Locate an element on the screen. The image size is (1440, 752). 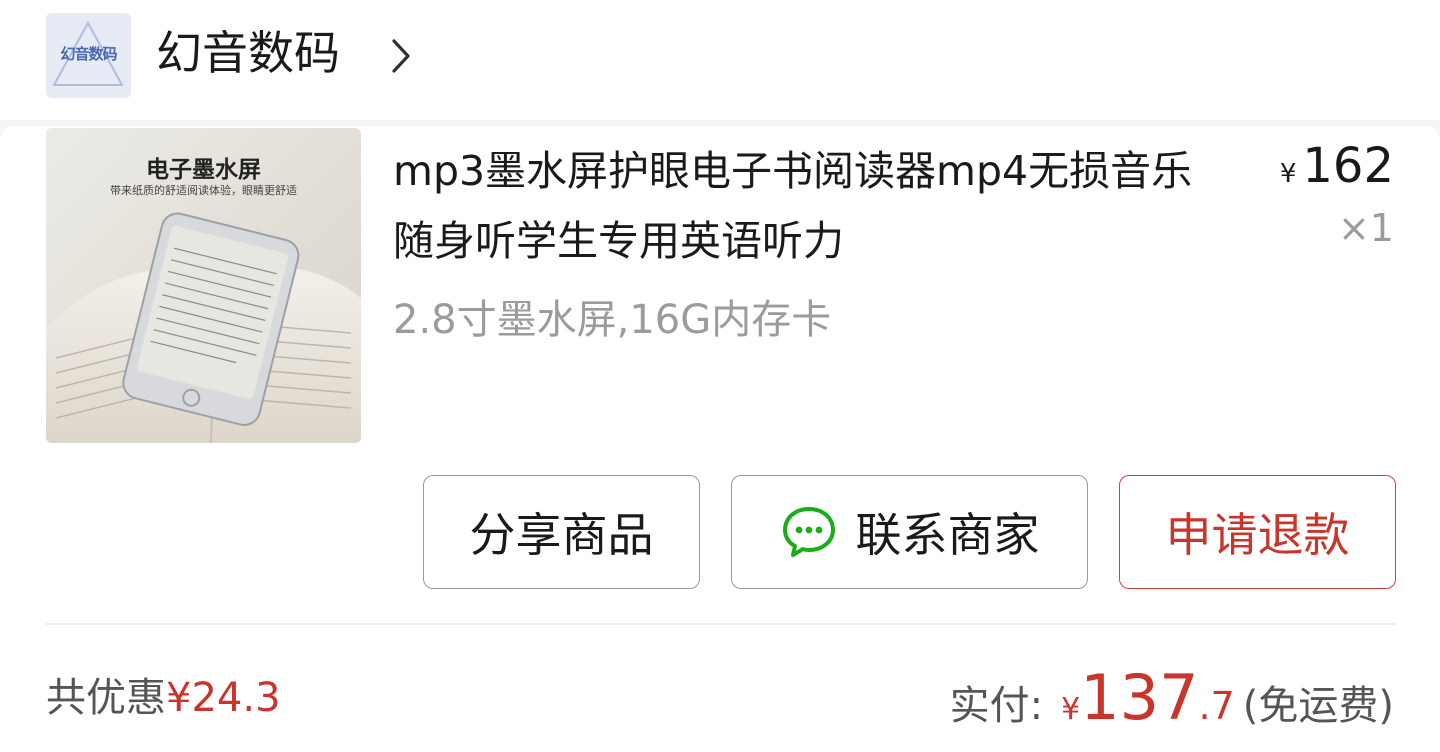
price-value: 162 is located at coordinates (1348, 166).